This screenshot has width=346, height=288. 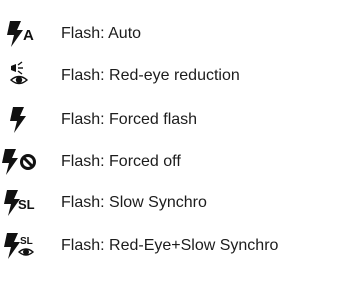 What do you see at coordinates (27, 120) in the screenshot?
I see `flash-forced-icon` at bounding box center [27, 120].